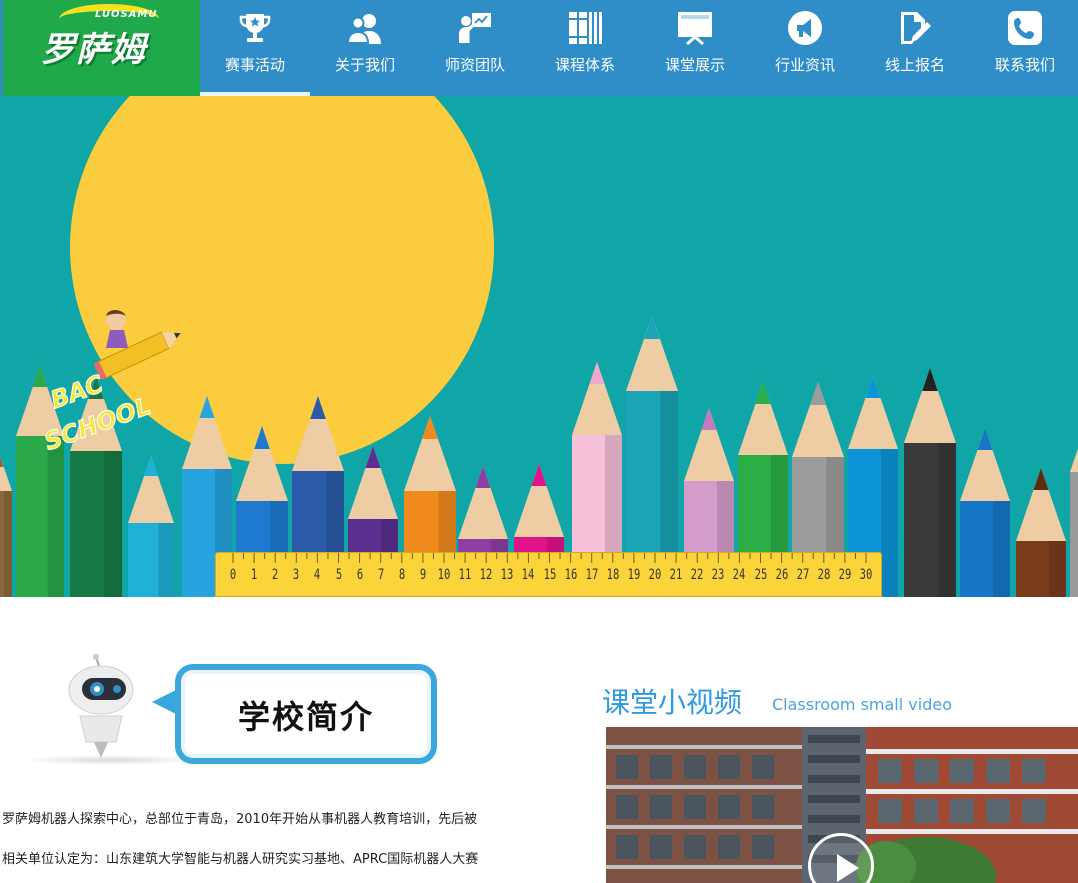 This screenshot has width=1078, height=883. What do you see at coordinates (592, 575) in the screenshot?
I see `ruler-number: 17` at bounding box center [592, 575].